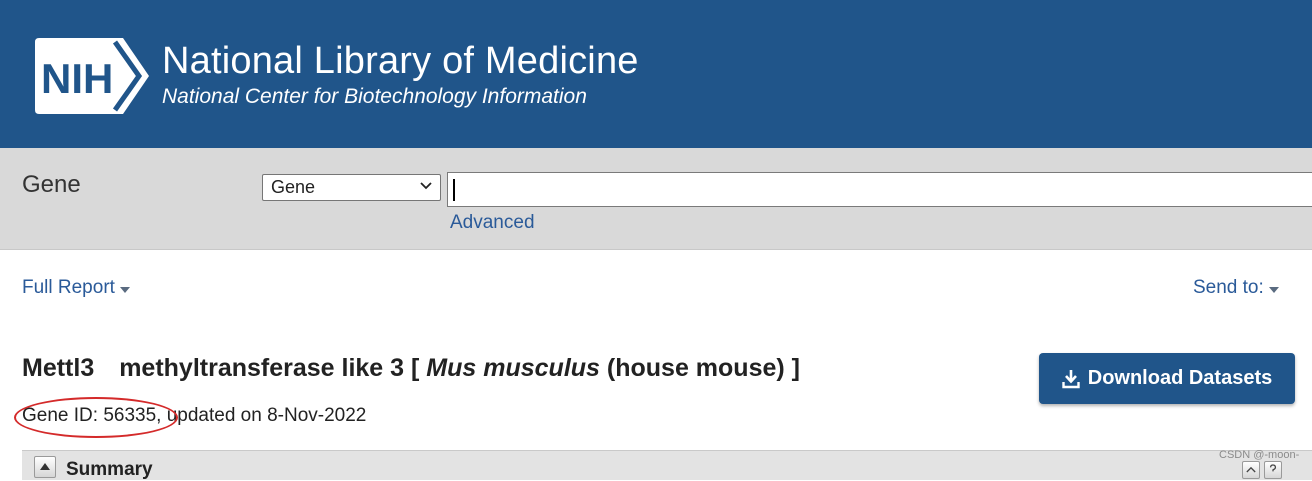  I want to click on triangle-up-icon, so click(45, 466).